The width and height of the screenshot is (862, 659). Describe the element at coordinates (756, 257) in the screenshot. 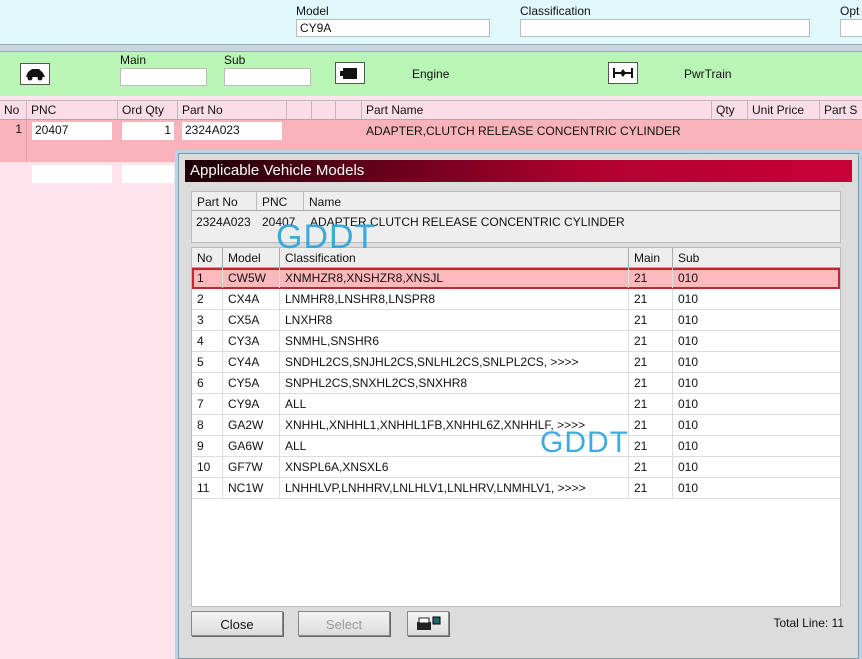

I see `col-sub: Sub` at that location.